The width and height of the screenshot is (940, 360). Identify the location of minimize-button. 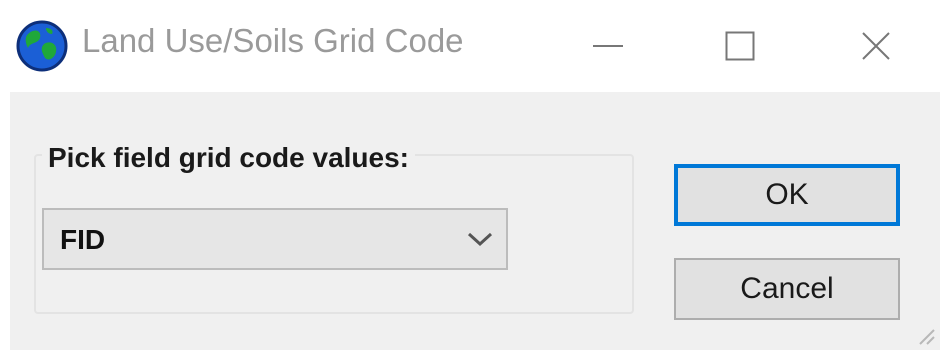
(608, 46).